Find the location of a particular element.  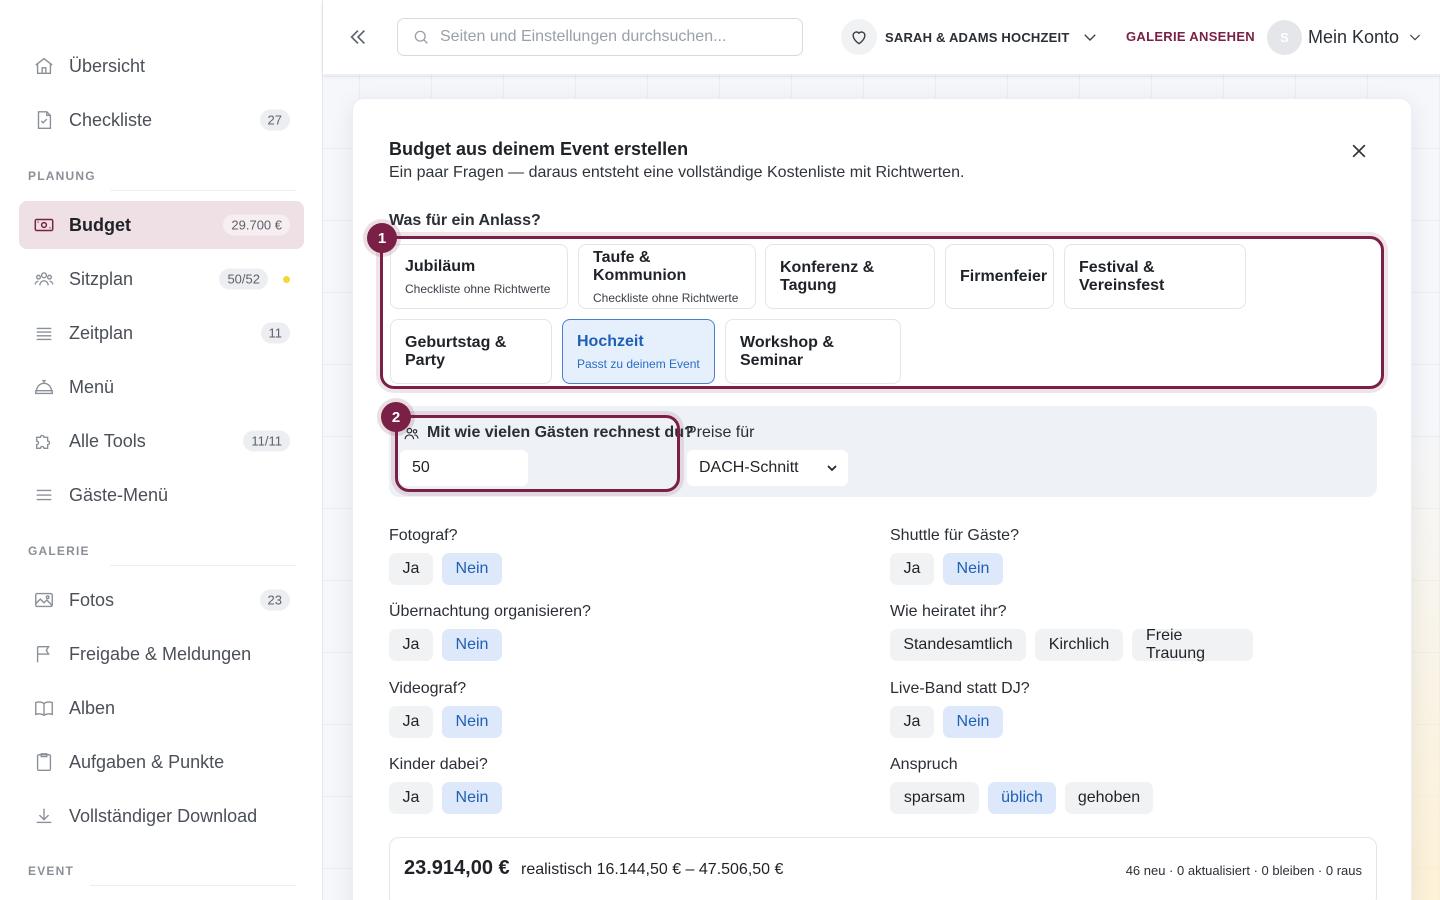

question-videograf: Videograf? is located at coordinates (428, 688).